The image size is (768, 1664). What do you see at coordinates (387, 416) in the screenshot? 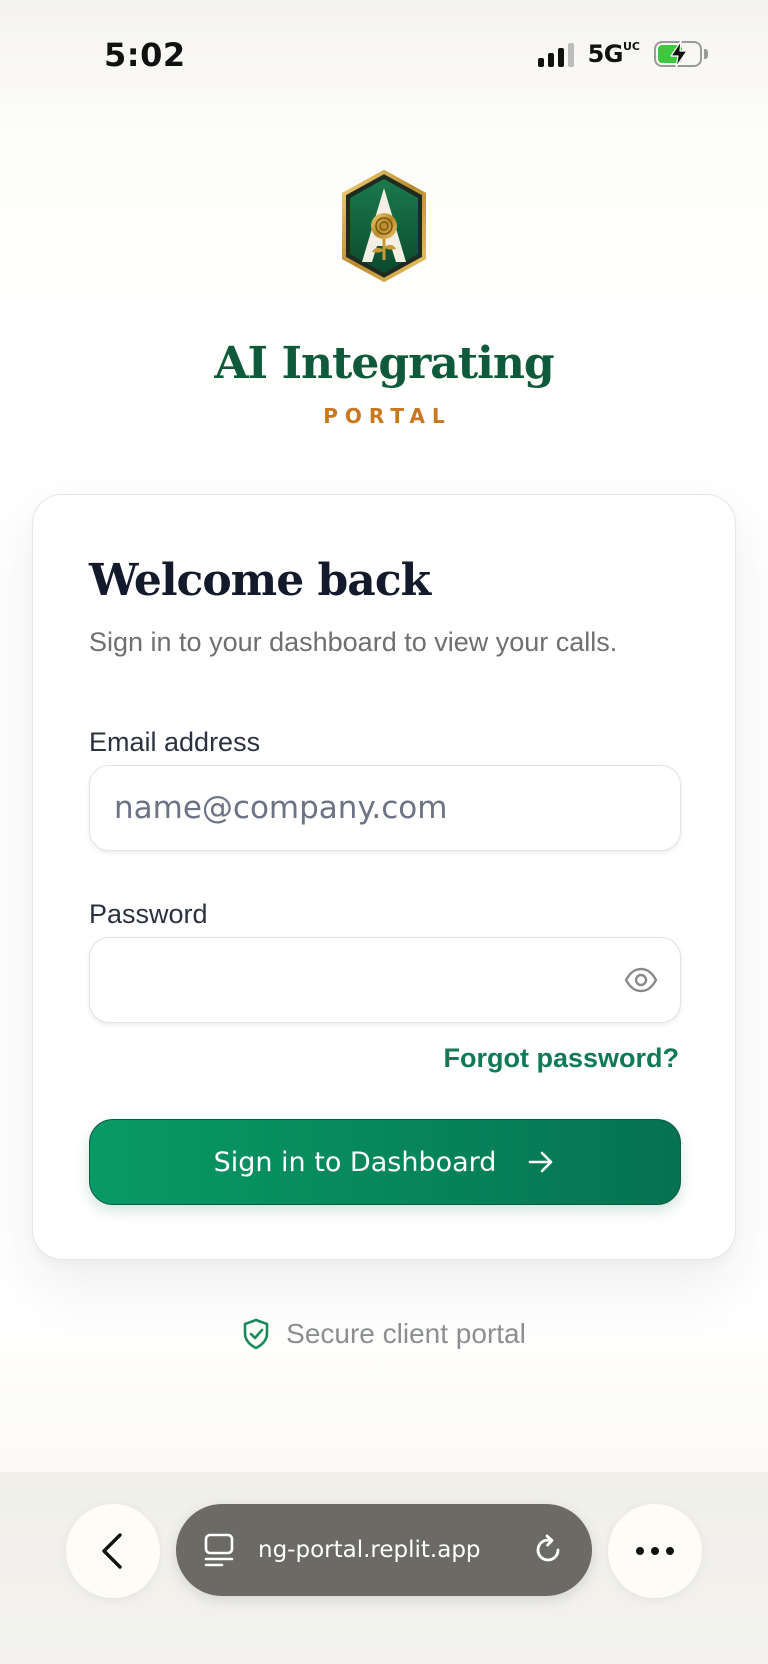
I see `brand-subtitle: PORTAL` at bounding box center [387, 416].